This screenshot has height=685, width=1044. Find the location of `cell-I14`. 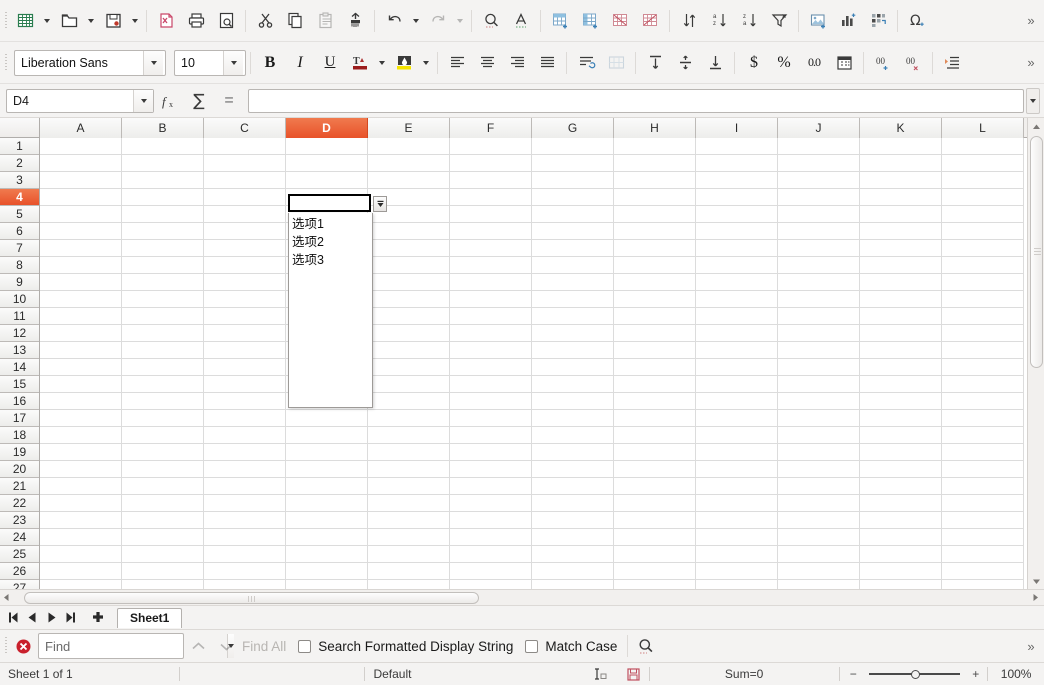

cell-I14 is located at coordinates (737, 367).